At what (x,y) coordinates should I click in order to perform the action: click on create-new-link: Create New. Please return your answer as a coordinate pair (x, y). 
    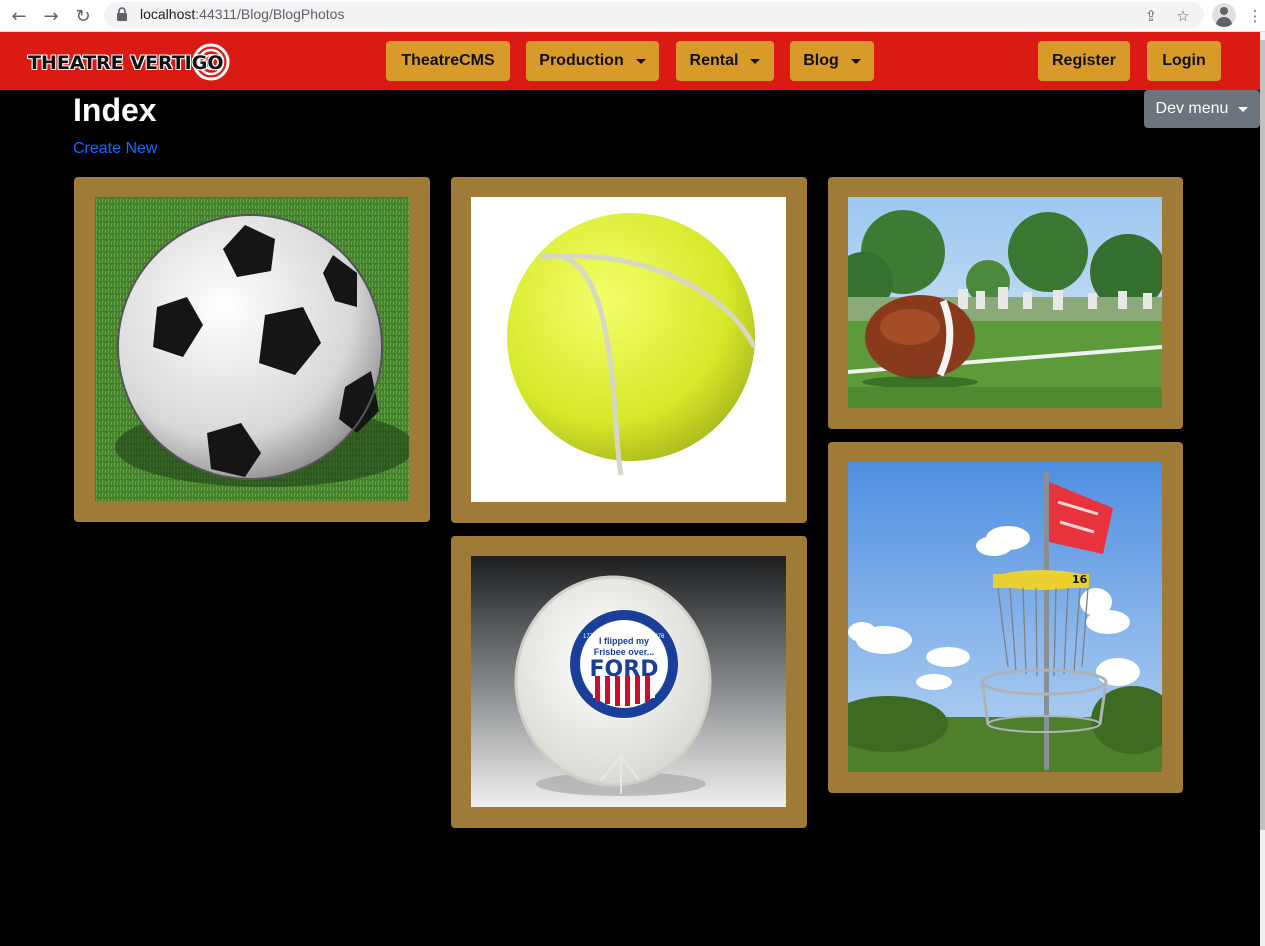
    Looking at the image, I should click on (115, 149).